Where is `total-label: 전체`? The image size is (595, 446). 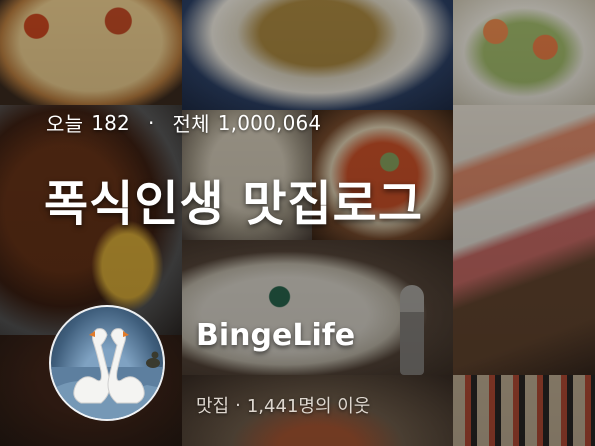 total-label: 전체 is located at coordinates (191, 124).